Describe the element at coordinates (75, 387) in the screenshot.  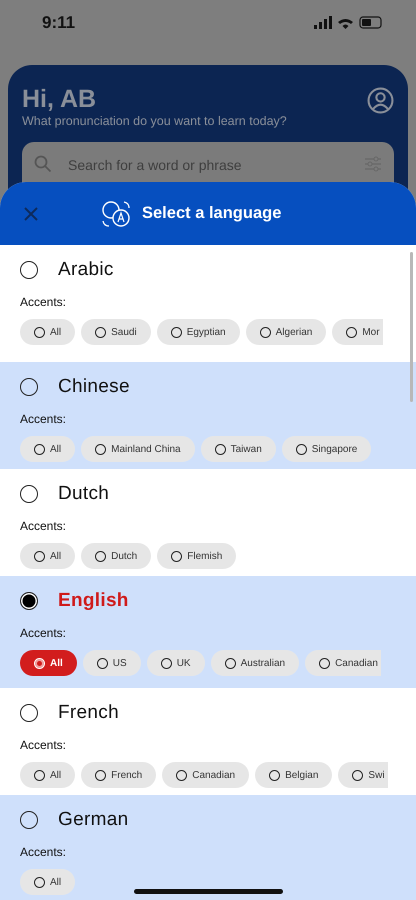
I see `language-option: Chinese` at that location.